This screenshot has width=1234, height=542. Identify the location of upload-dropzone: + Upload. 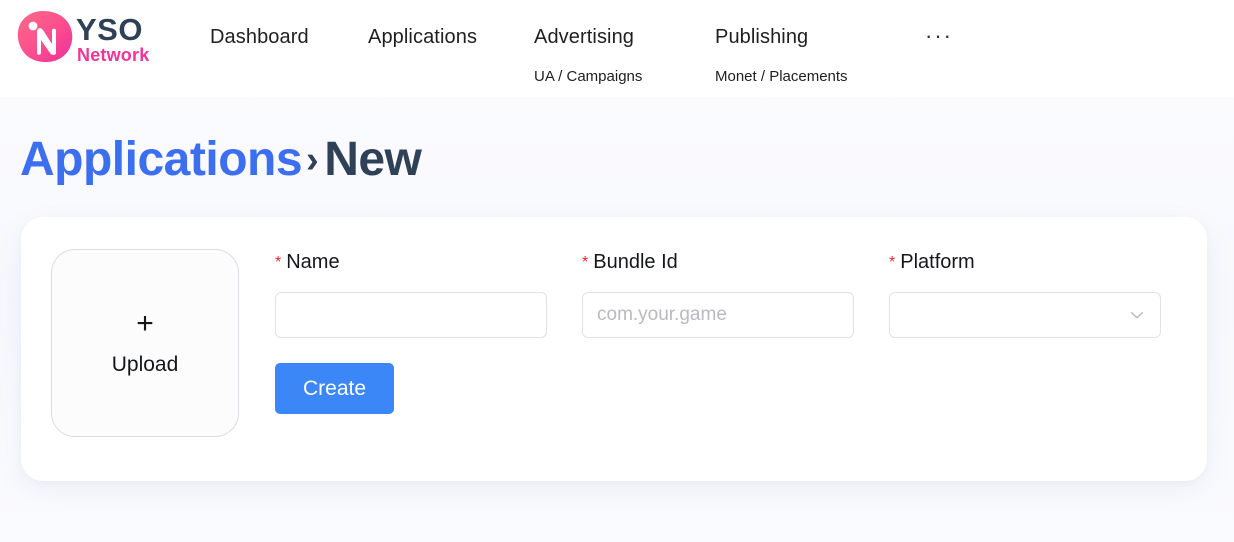
(145, 343).